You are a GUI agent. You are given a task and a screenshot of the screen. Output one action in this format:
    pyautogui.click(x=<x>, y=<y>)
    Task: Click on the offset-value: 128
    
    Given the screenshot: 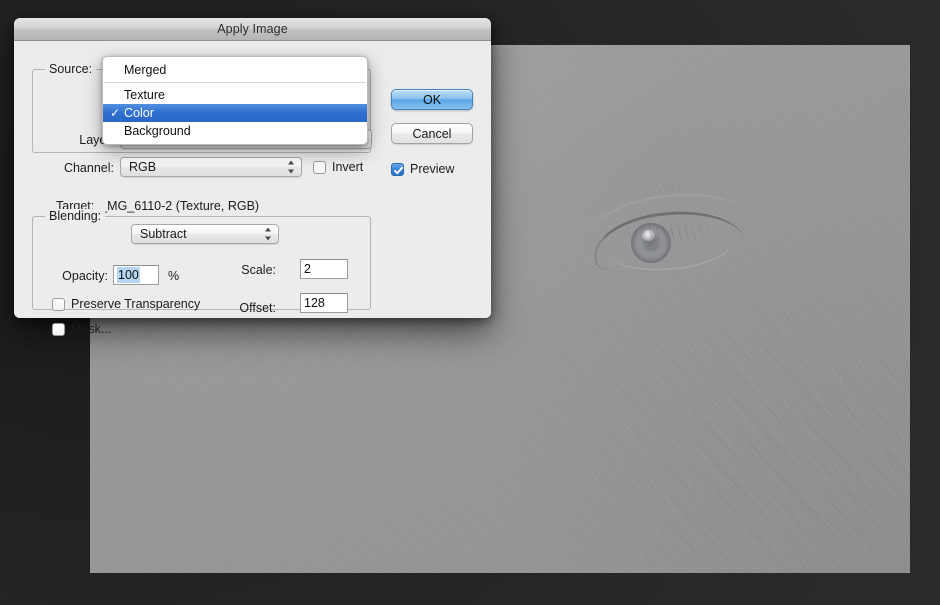 What is the action you would take?
    pyautogui.click(x=314, y=303)
    